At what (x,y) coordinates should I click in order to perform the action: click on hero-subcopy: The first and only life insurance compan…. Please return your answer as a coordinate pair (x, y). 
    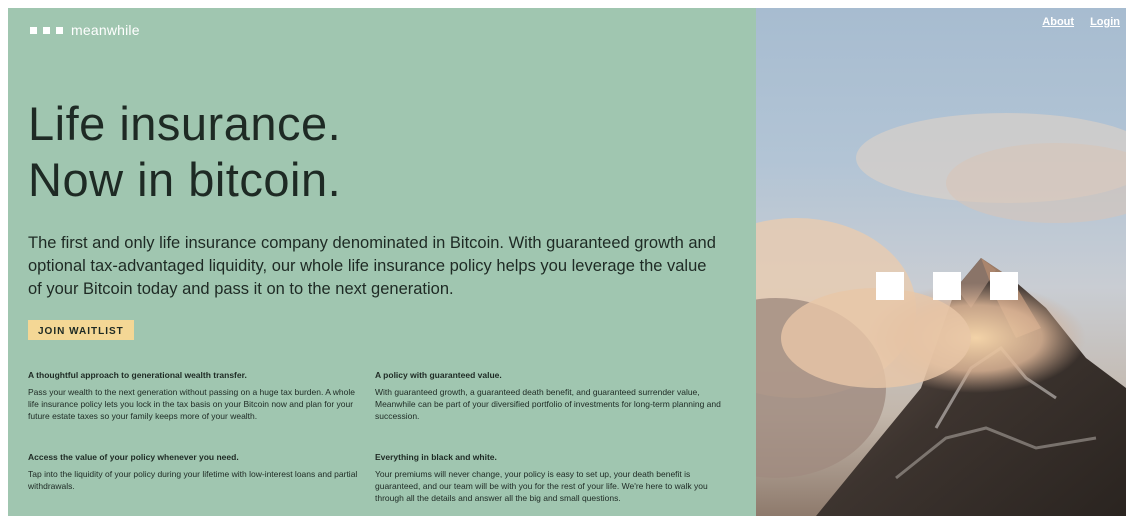
    Looking at the image, I should click on (372, 266).